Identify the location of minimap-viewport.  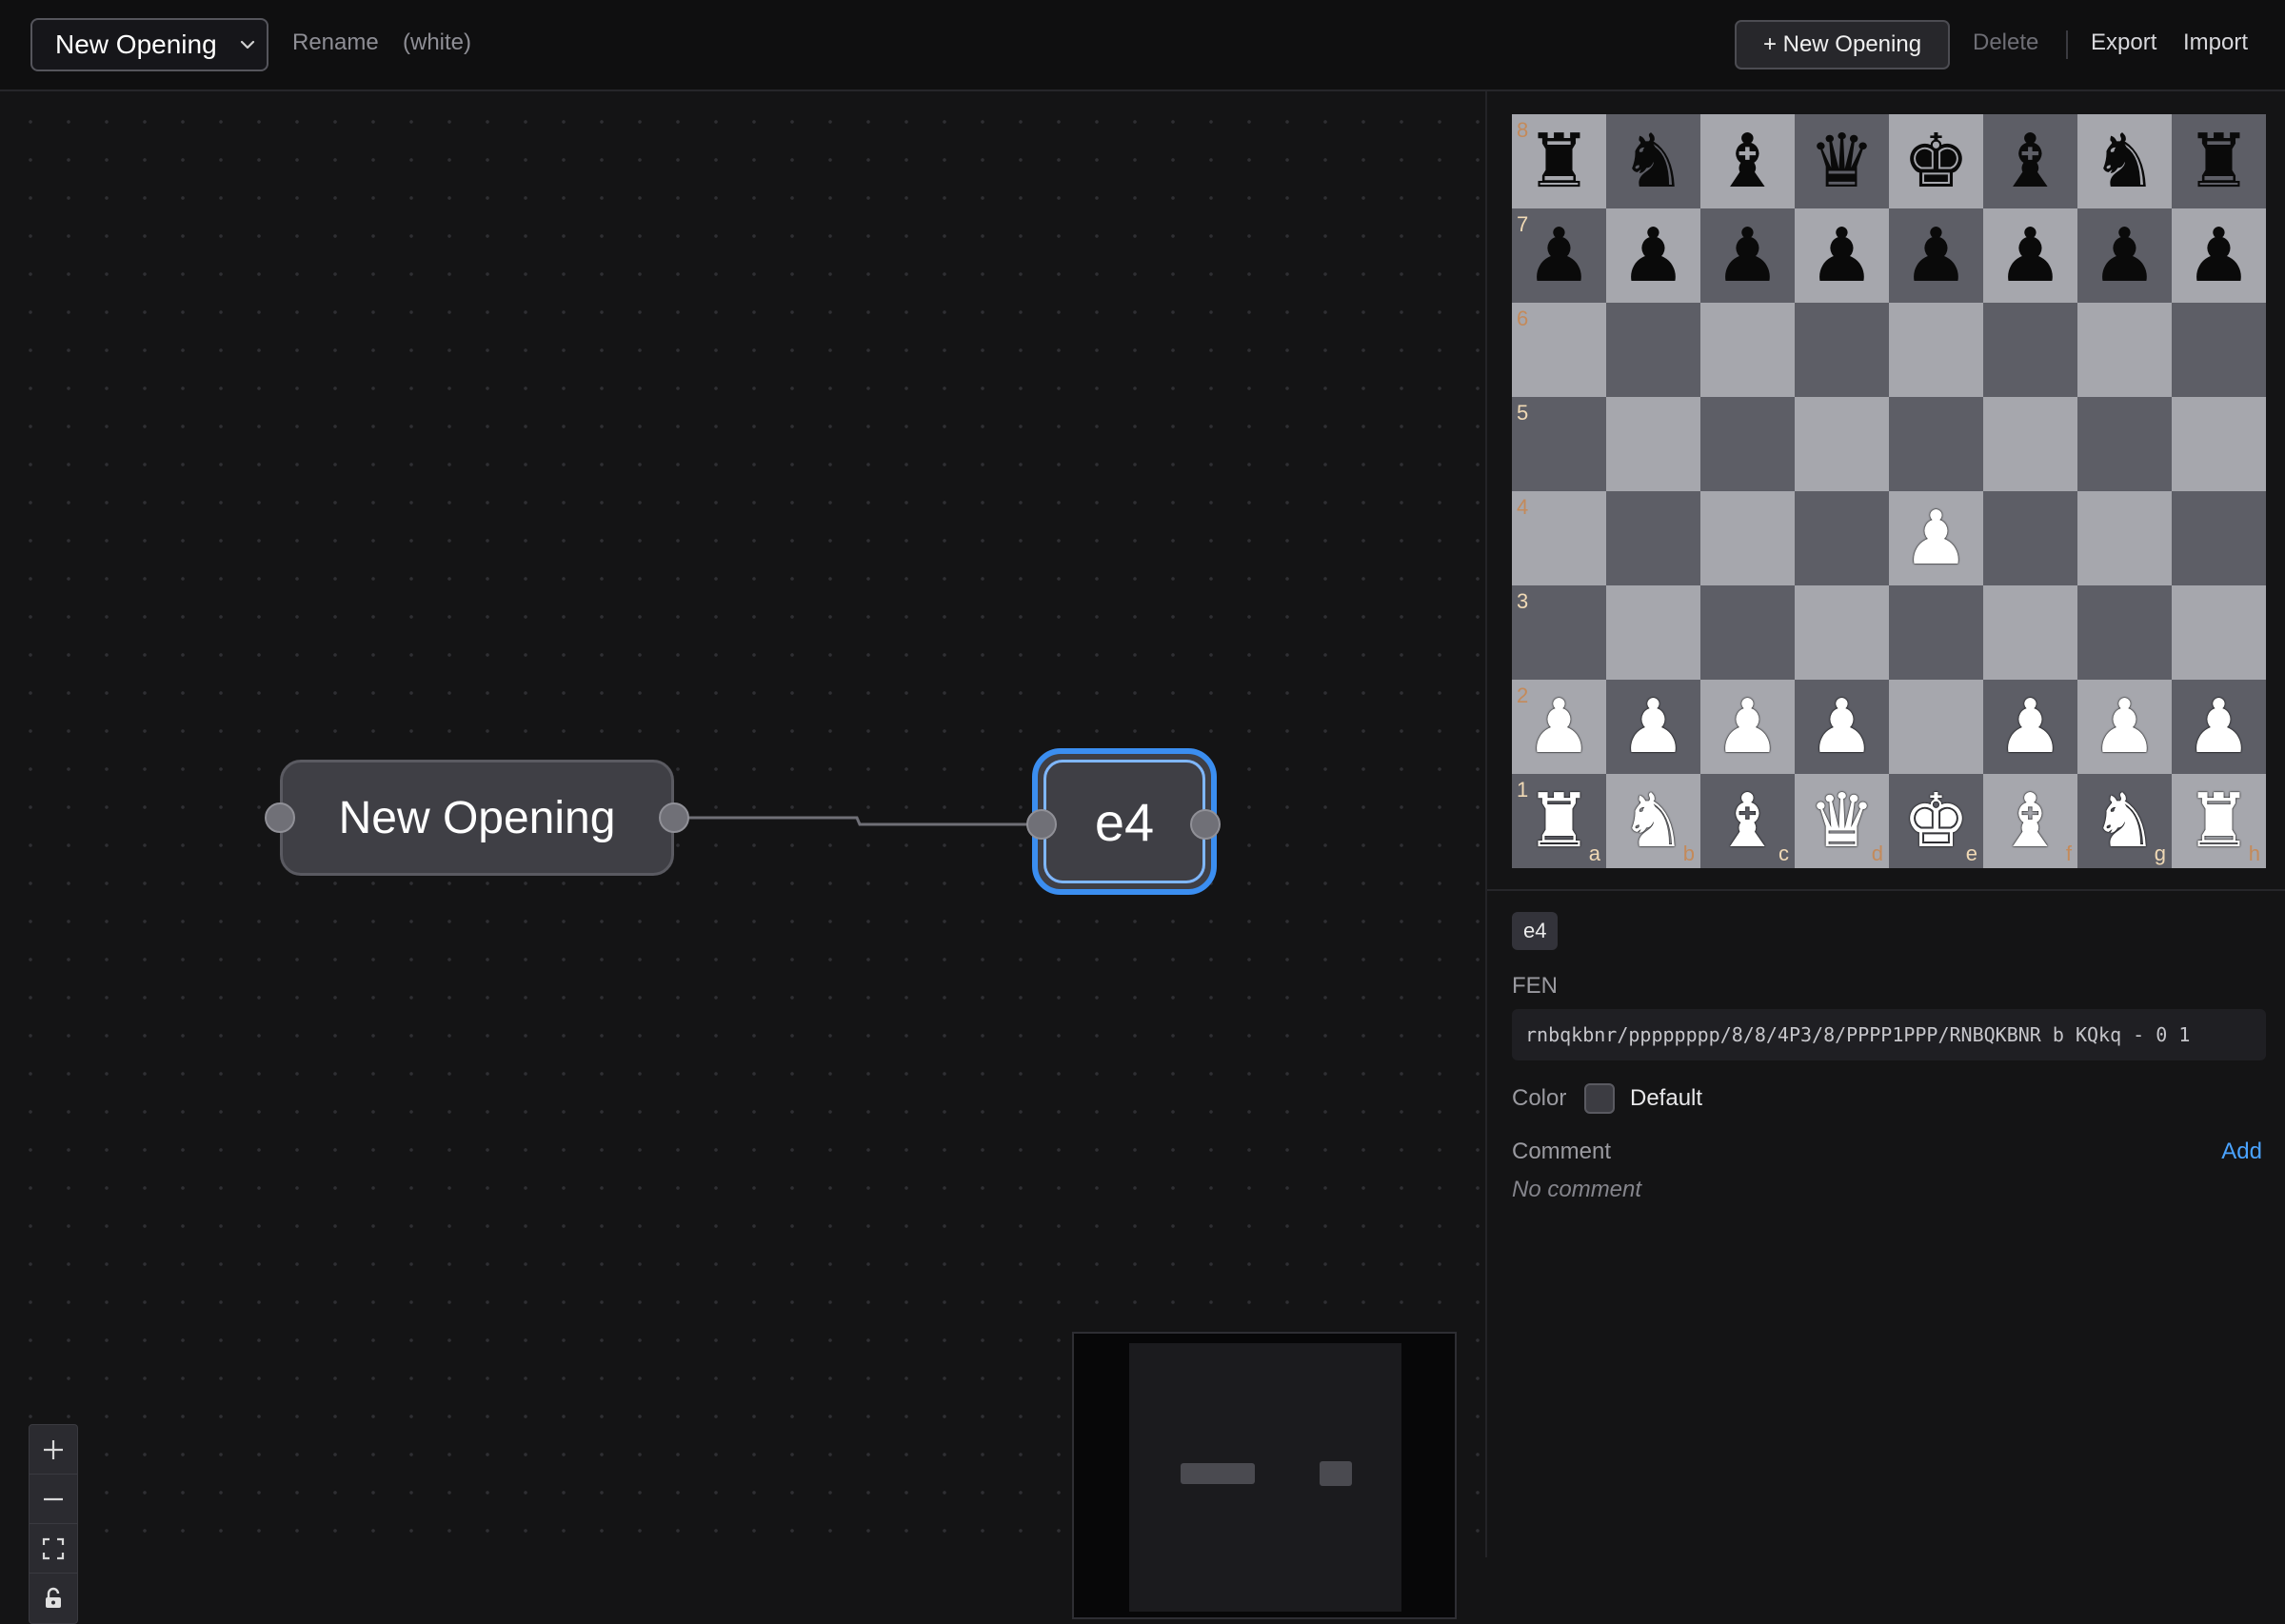
(1265, 1477).